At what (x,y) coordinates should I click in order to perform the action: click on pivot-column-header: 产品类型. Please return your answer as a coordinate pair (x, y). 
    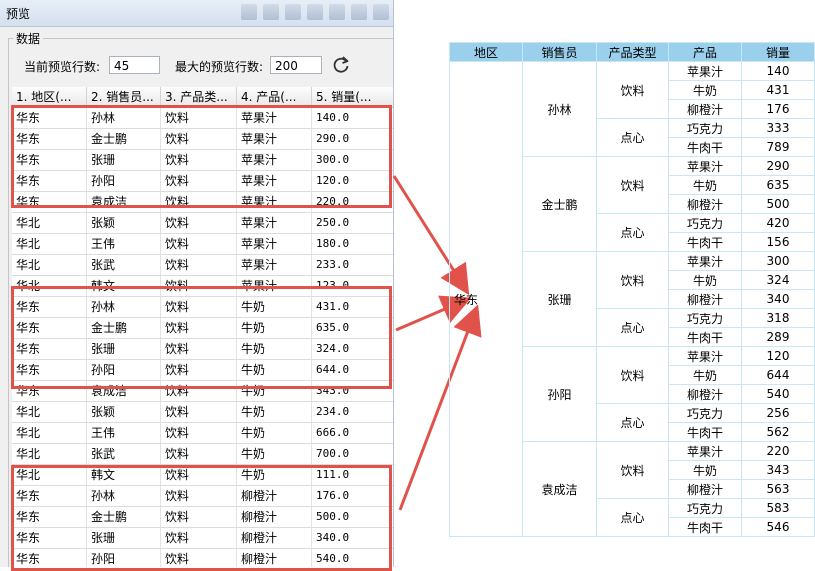
    Looking at the image, I should click on (632, 52).